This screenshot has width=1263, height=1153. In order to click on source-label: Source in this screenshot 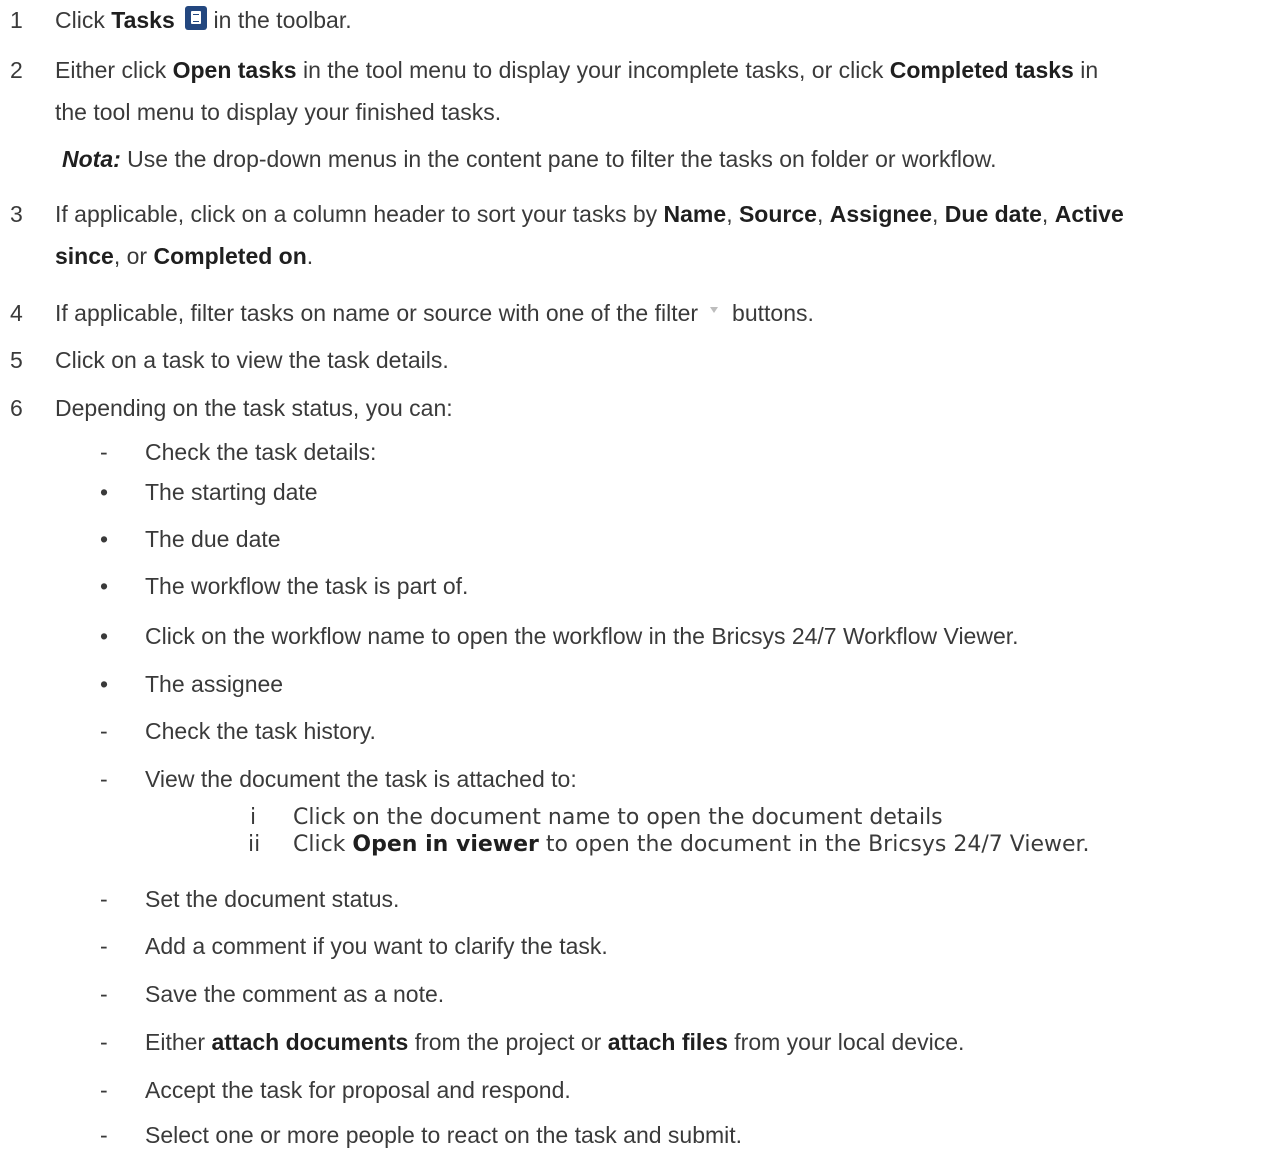, I will do `click(777, 214)`.